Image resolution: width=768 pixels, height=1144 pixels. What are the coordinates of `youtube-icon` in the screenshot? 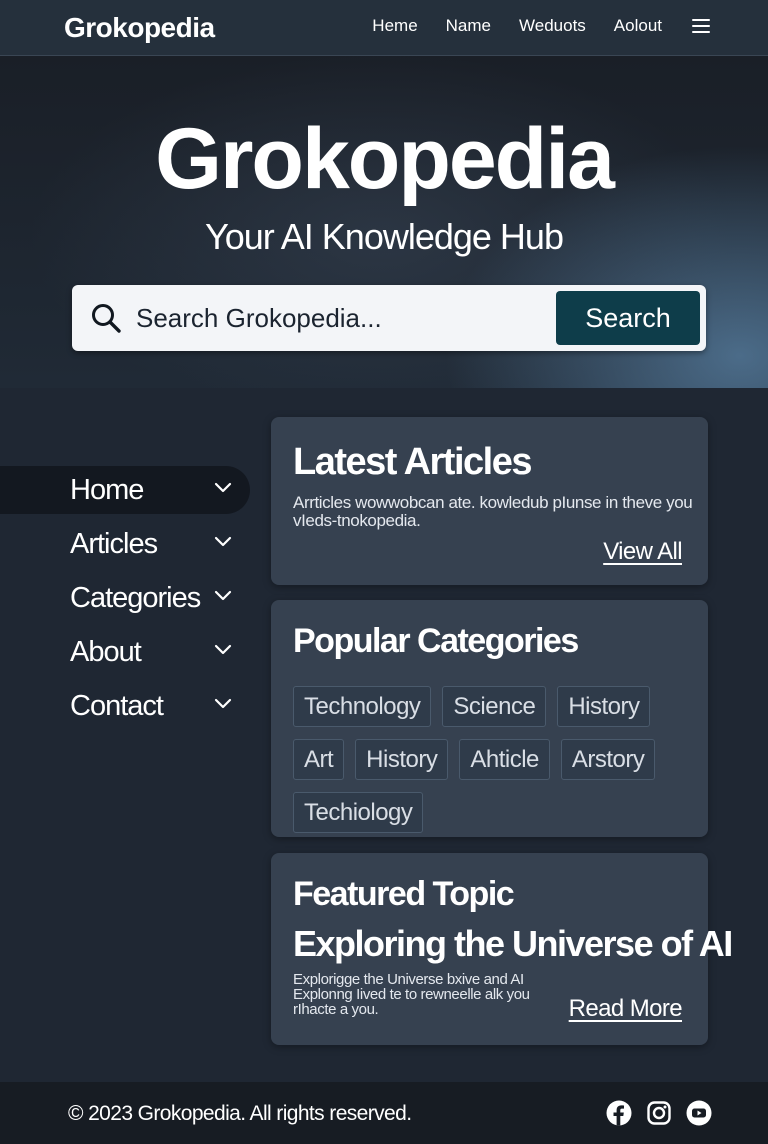 It's located at (699, 1113).